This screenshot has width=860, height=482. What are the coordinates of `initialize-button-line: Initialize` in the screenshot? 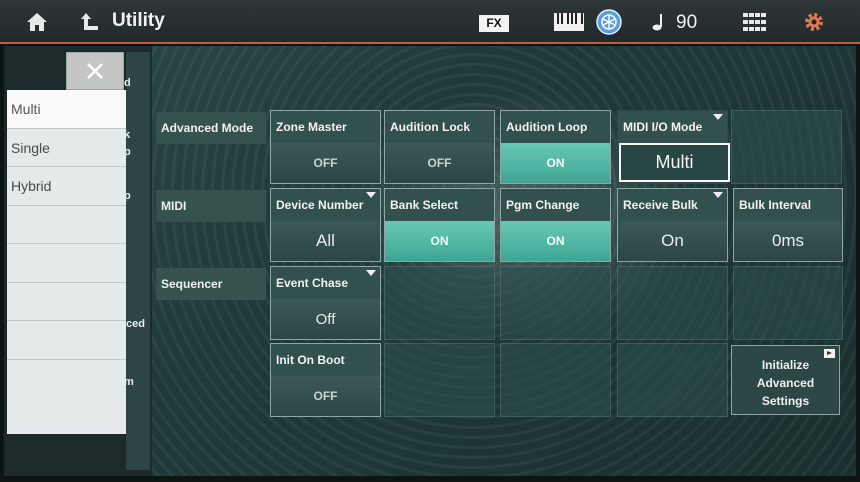 It's located at (785, 365).